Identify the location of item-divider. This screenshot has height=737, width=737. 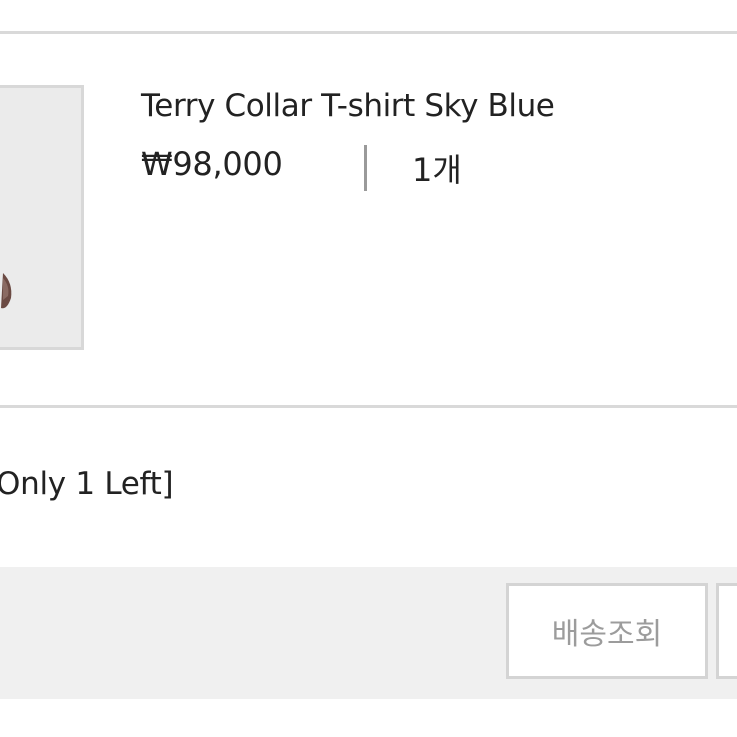
(368, 406).